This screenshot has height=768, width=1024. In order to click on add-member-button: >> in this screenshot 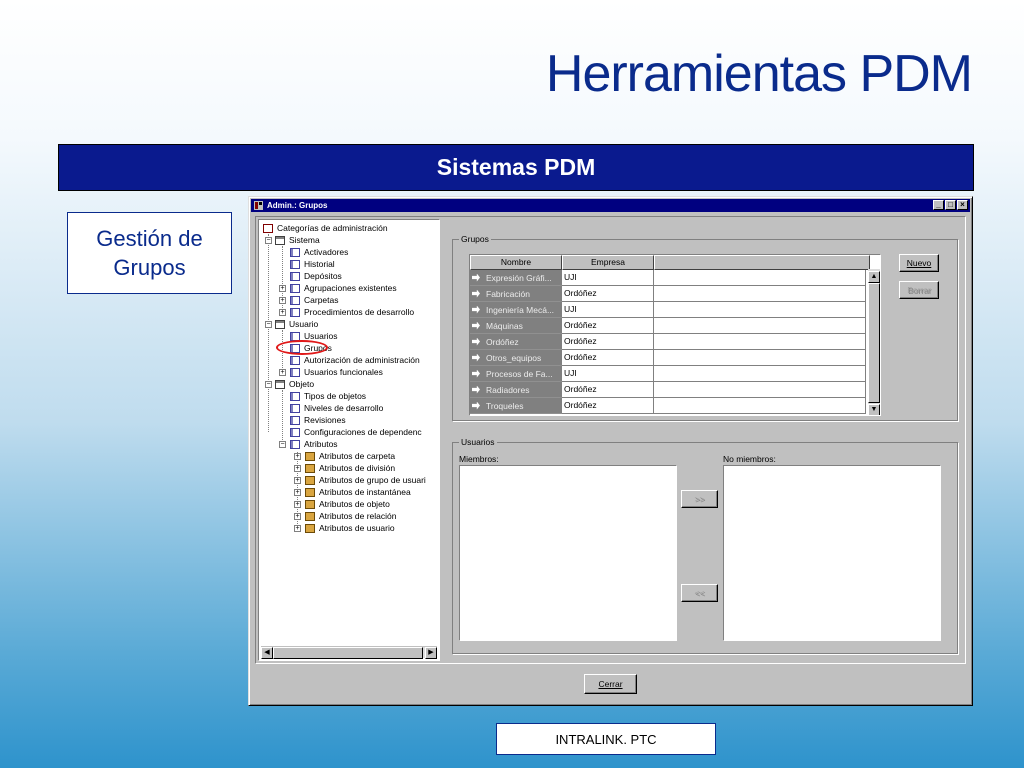, I will do `click(699, 499)`.